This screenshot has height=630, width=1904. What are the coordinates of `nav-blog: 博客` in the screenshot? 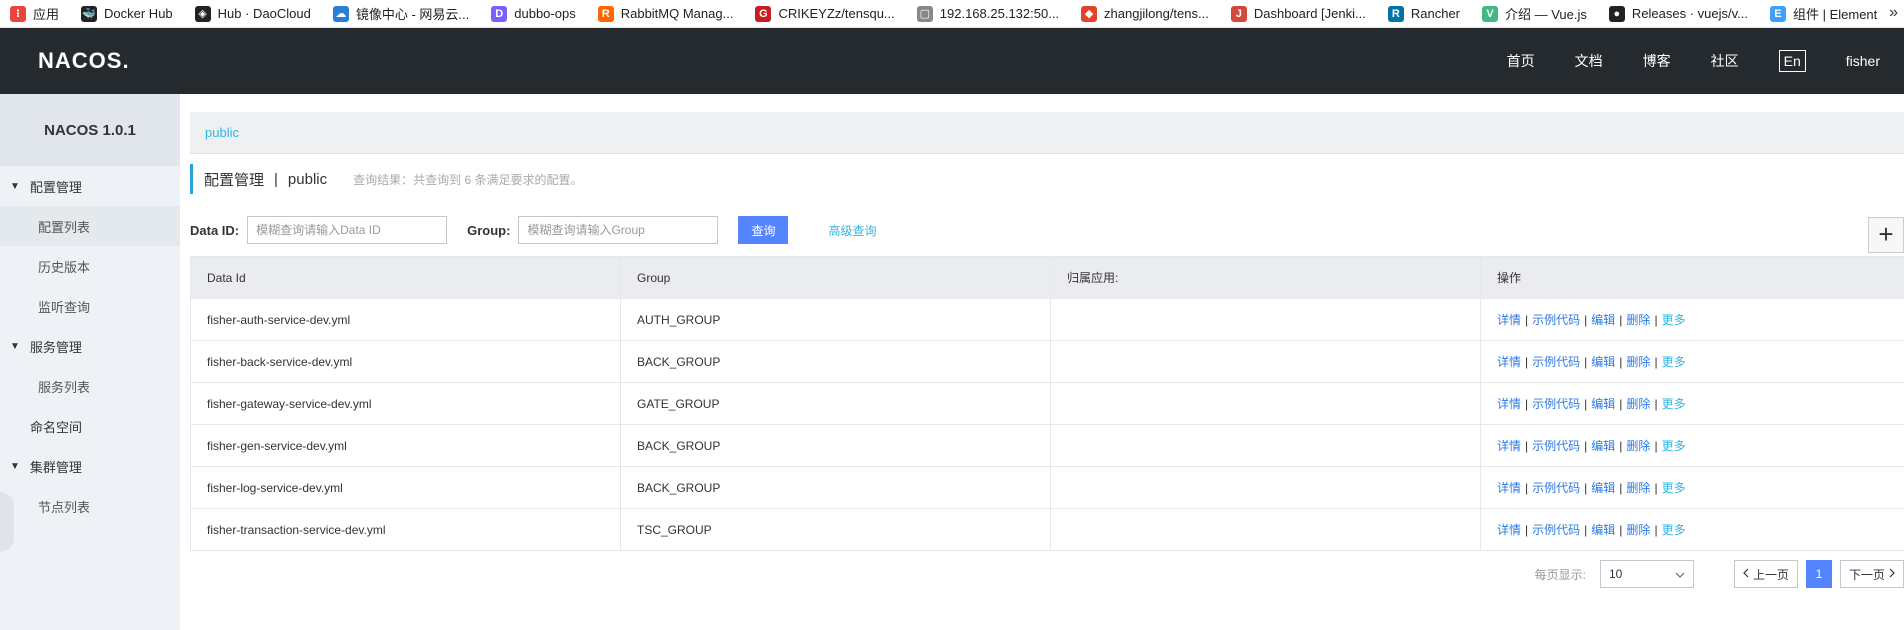 It's located at (1657, 61).